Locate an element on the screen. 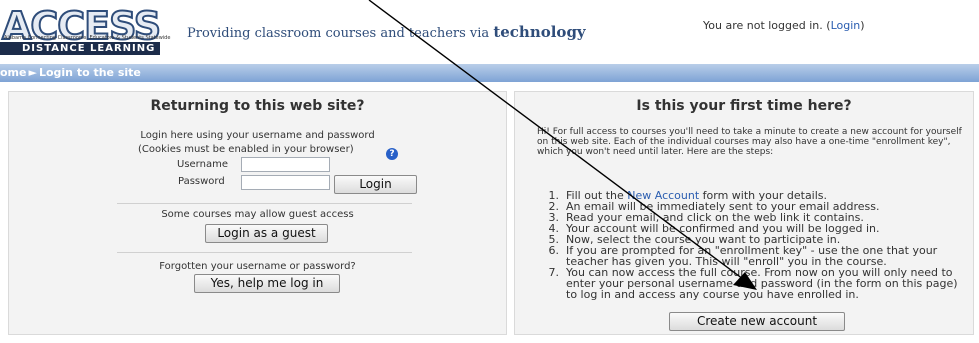 The image size is (979, 343). login-status-end: ) is located at coordinates (862, 25).